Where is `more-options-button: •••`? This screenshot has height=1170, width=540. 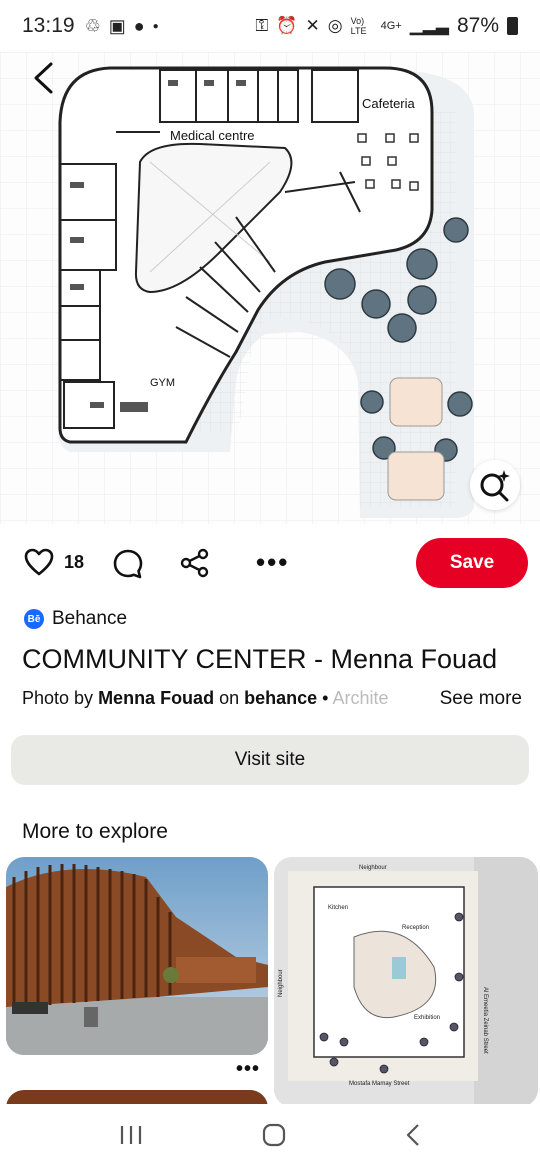
more-options-button: ••• is located at coordinates (272, 562).